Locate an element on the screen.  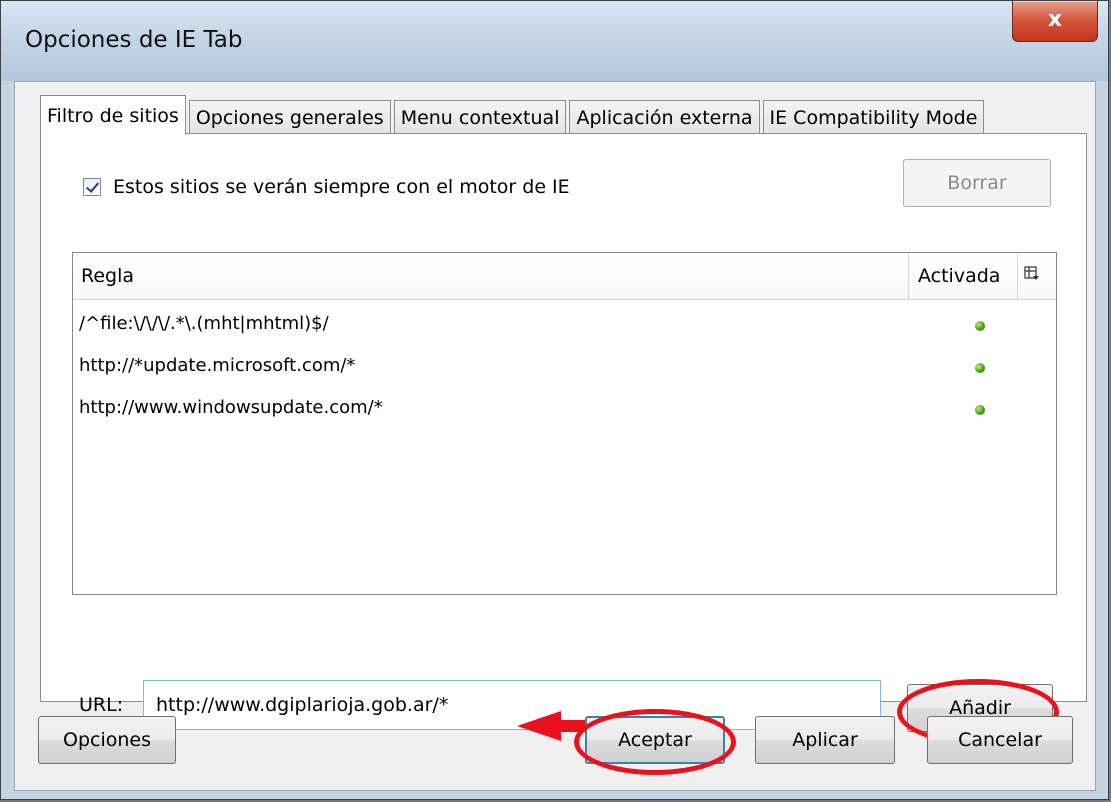
list-item: /^file:\/\/\/.*\.(mht|mhtml)$/ is located at coordinates (564, 325).